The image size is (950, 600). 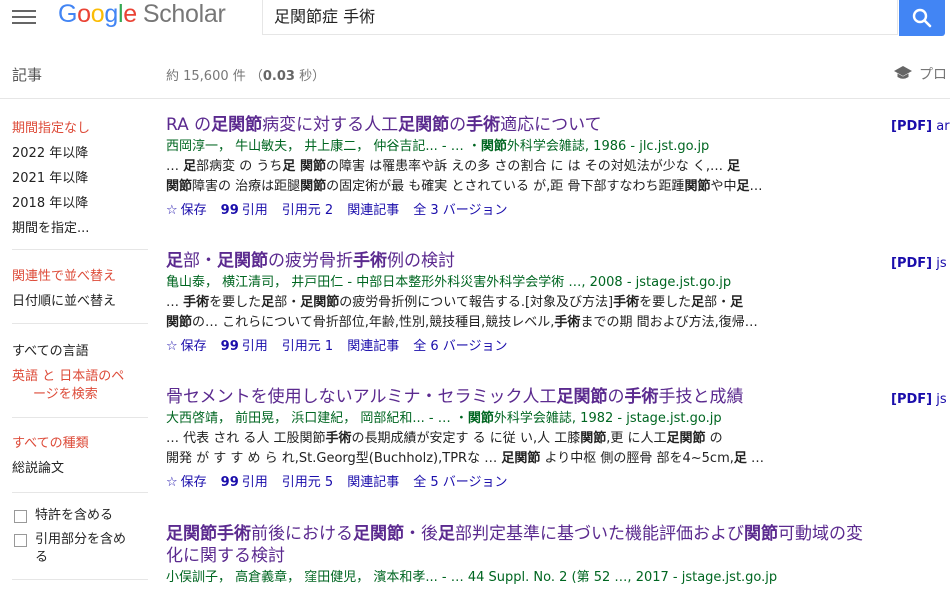 I want to click on pdf-source: ar, so click(x=943, y=126).